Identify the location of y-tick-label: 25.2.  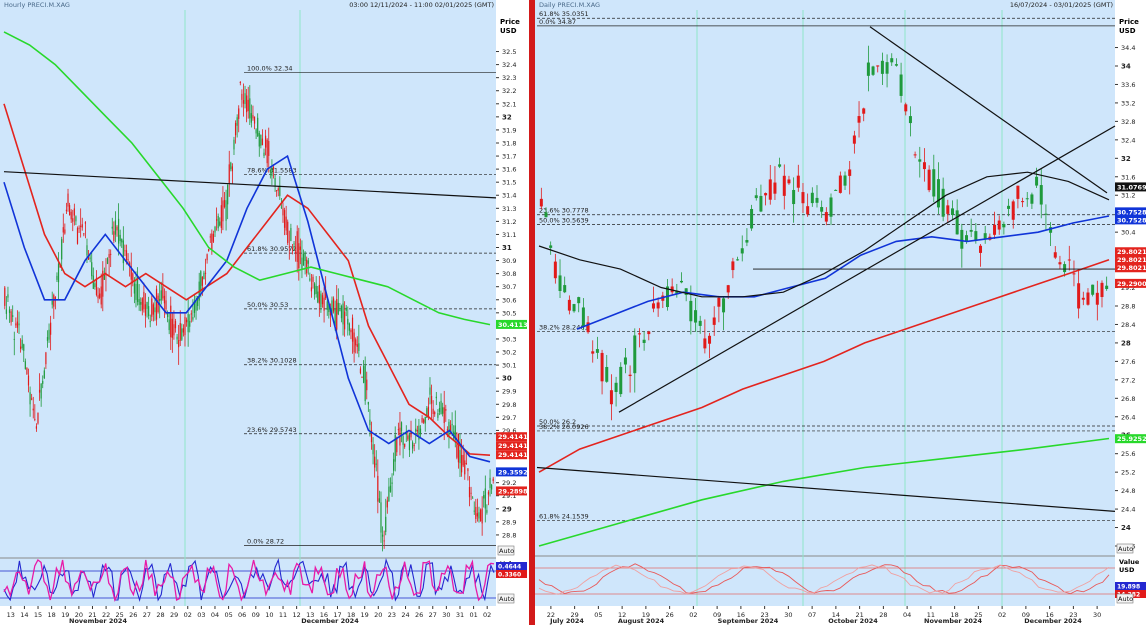
(1128, 473).